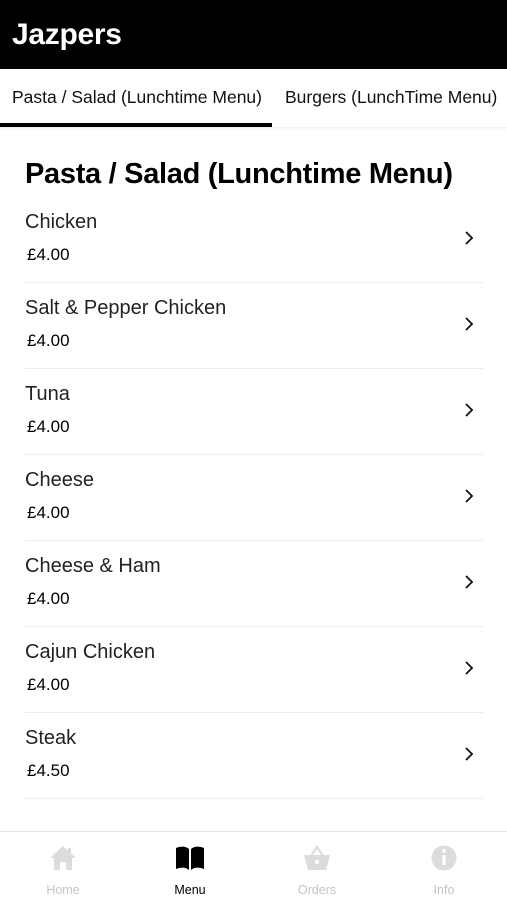 The image size is (507, 900). Describe the element at coordinates (444, 858) in the screenshot. I see `info-icon` at that location.